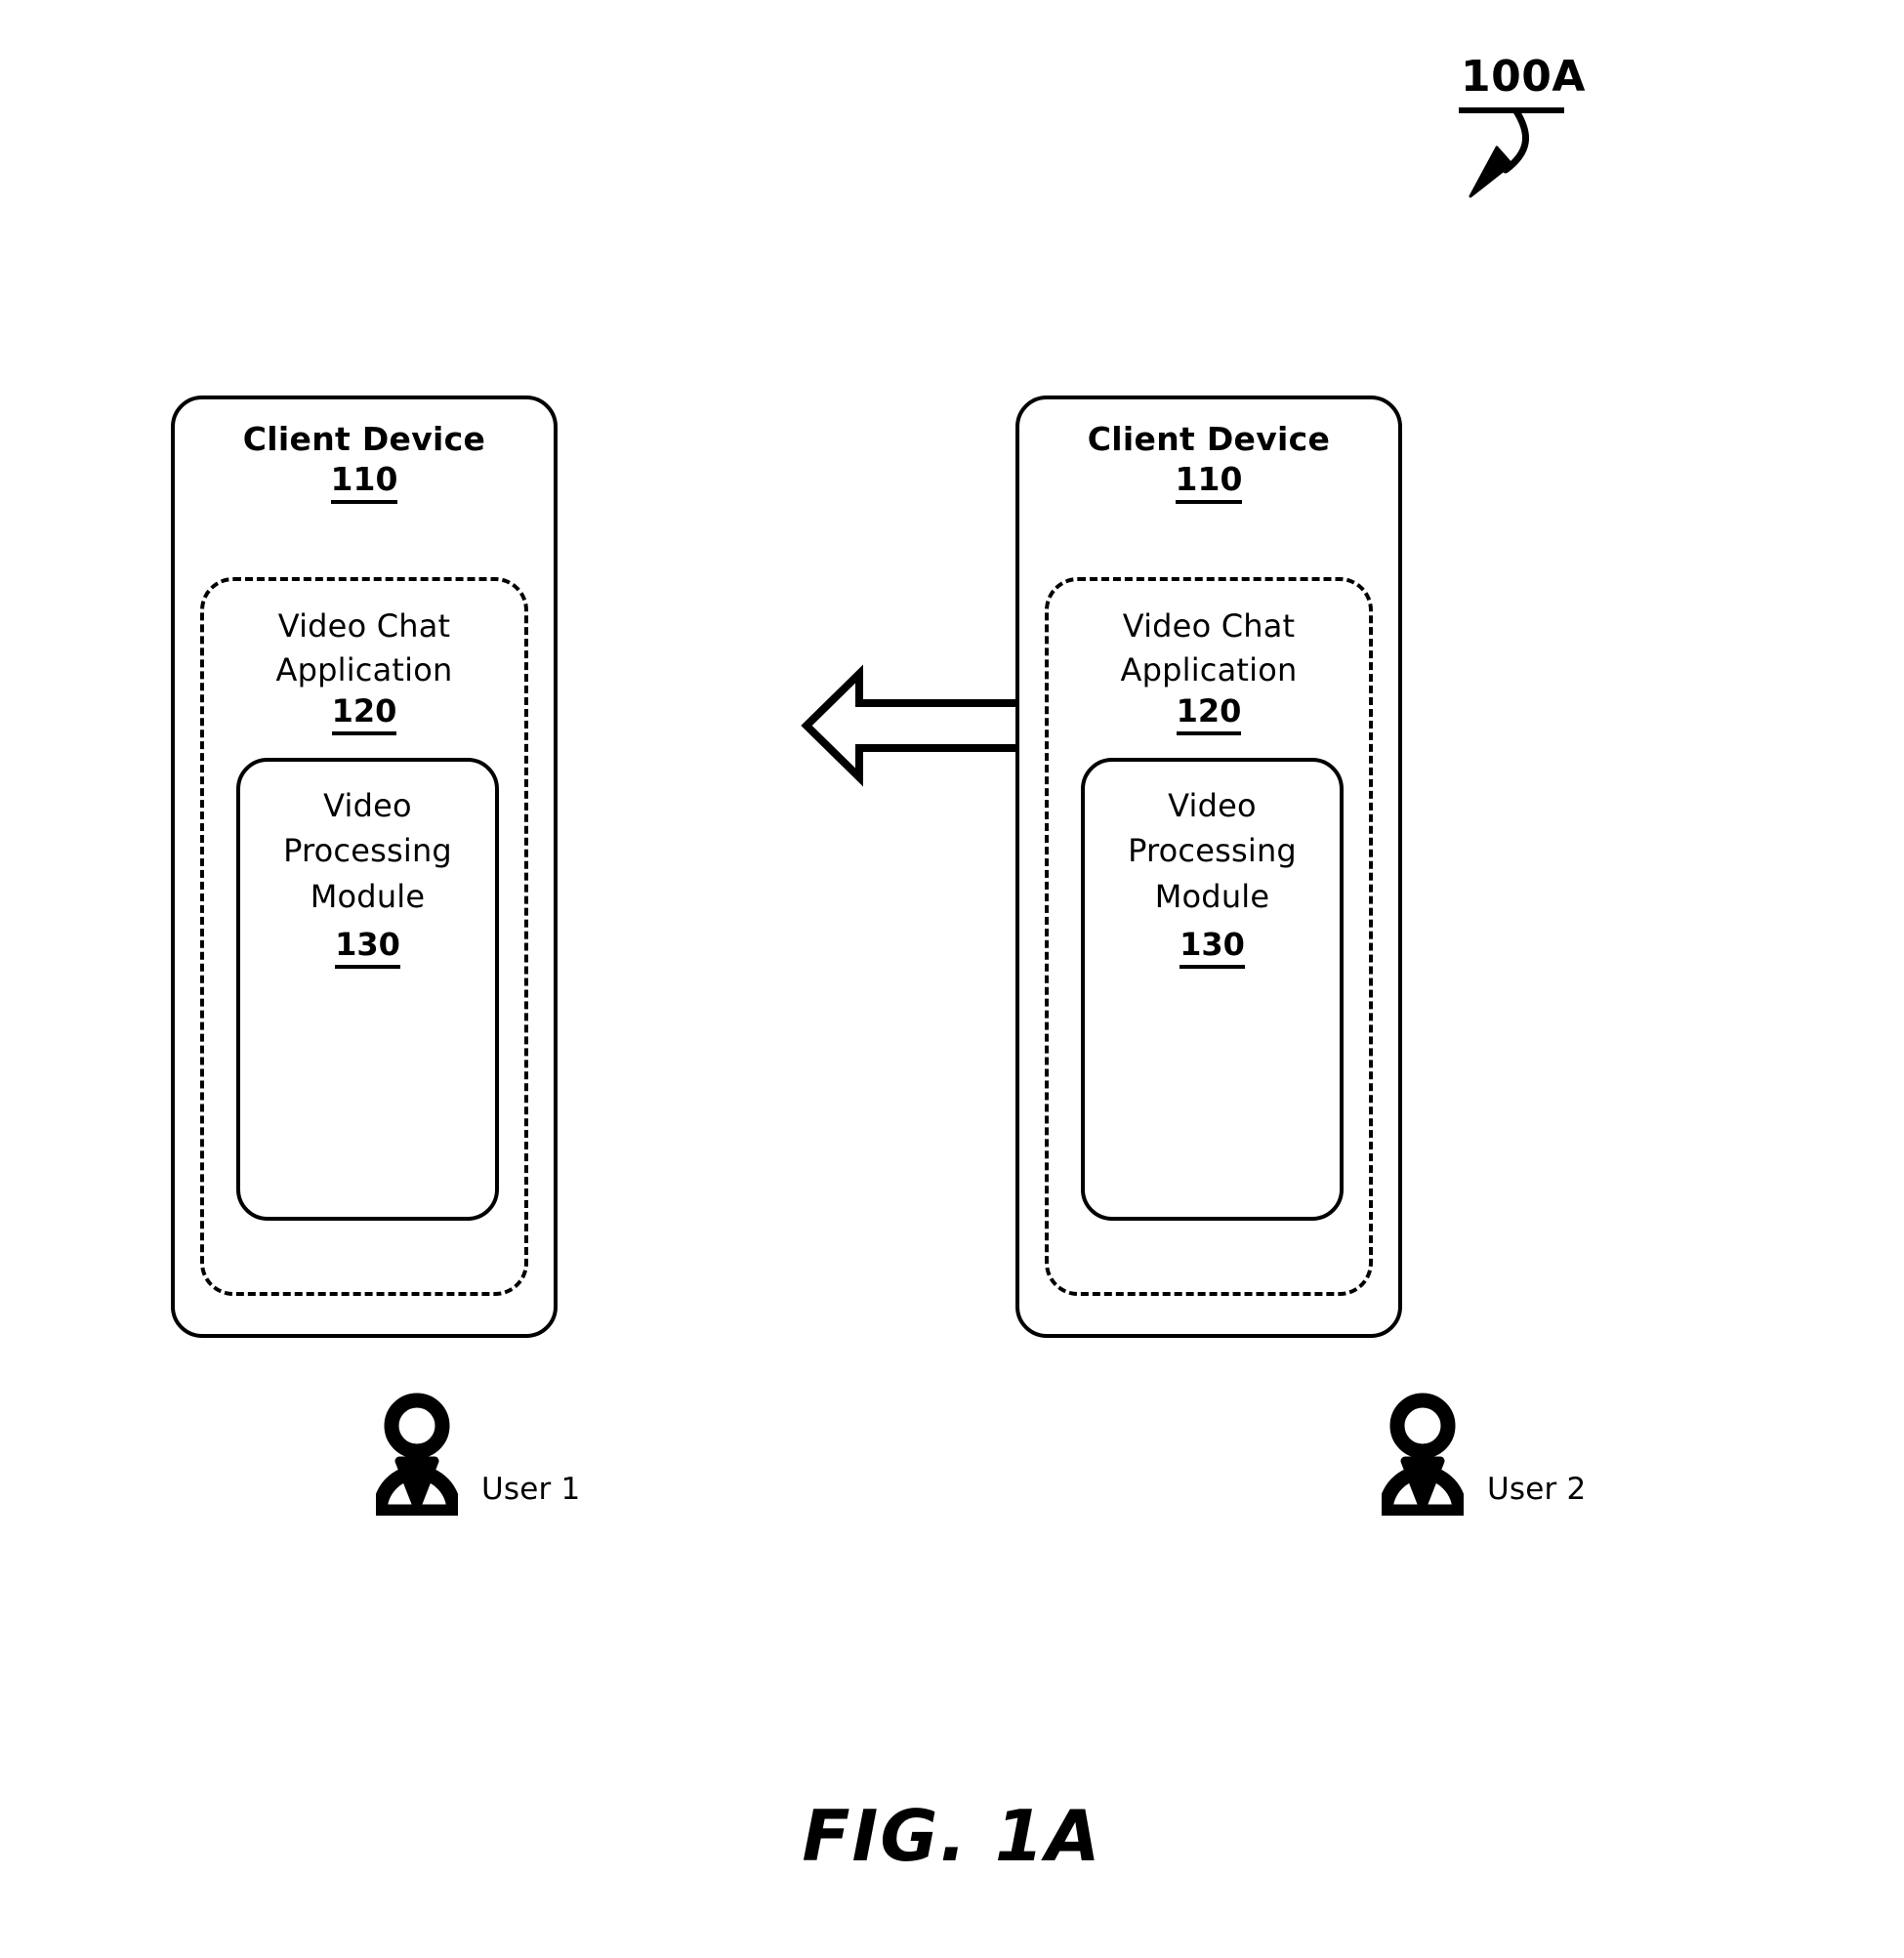 The image size is (1904, 1958). I want to click on video-chat-application-left-title-line2: Application, so click(364, 670).